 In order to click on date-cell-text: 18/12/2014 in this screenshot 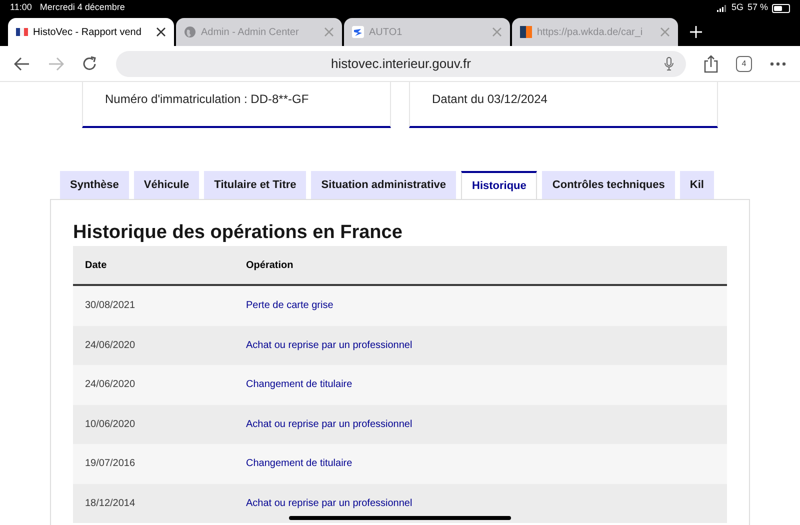, I will do `click(110, 503)`.